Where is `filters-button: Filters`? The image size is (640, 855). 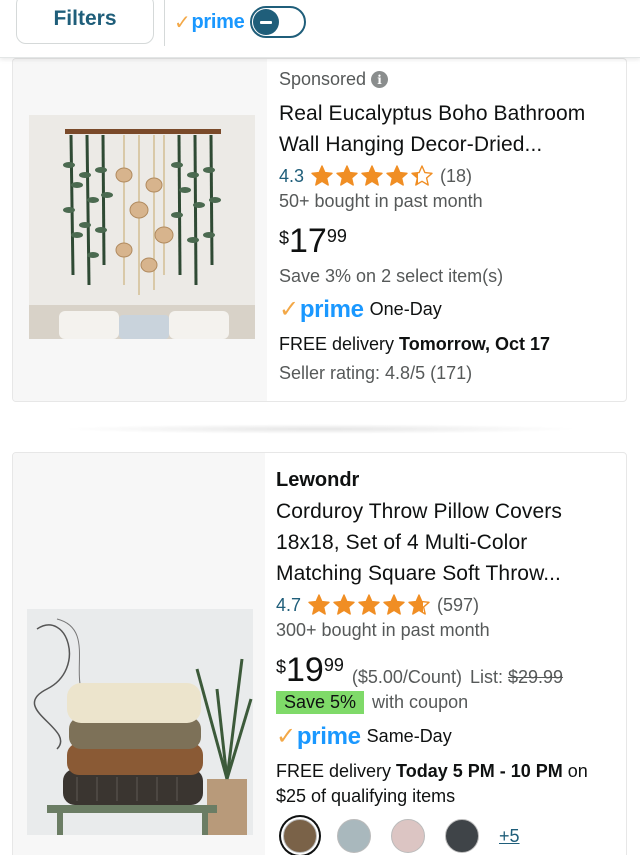
filters-button: Filters is located at coordinates (85, 22).